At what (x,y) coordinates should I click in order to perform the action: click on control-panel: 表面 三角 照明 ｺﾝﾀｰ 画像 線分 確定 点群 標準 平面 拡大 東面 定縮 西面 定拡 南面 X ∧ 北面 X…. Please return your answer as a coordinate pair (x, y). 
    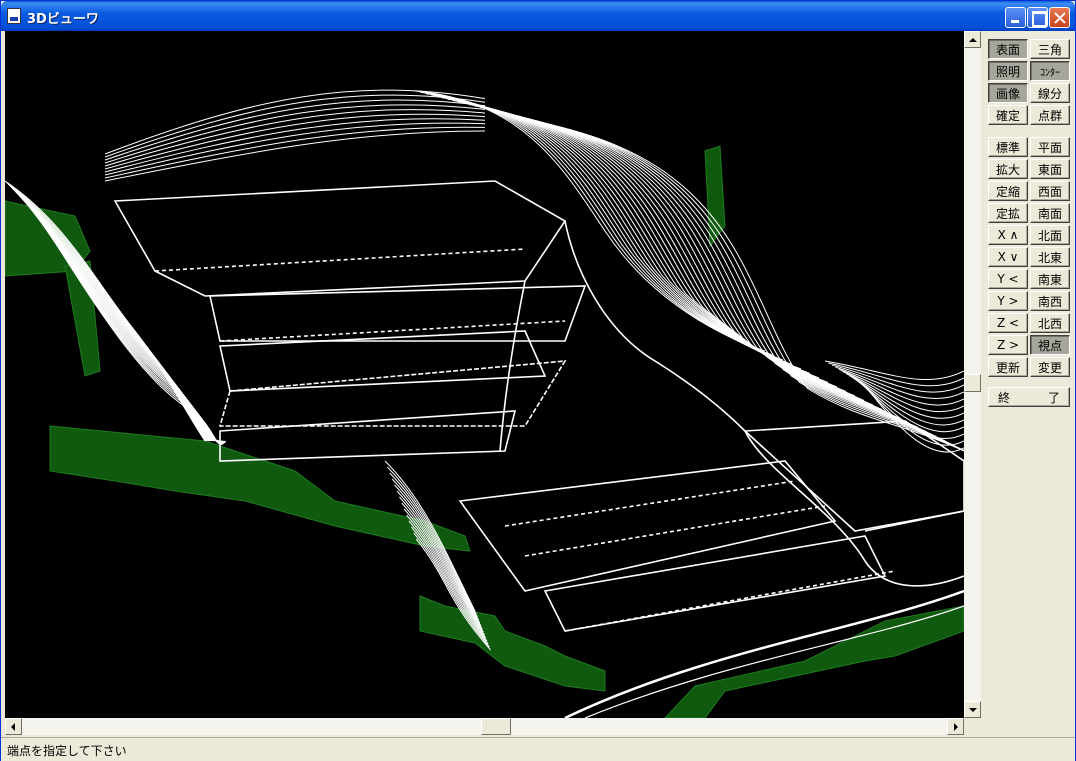
    Looking at the image, I should click on (1028, 383).